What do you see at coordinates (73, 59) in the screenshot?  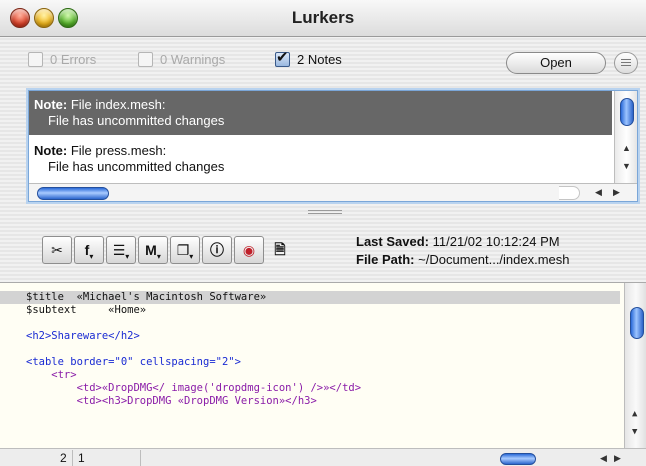 I see `errors-label: 0 Errors` at bounding box center [73, 59].